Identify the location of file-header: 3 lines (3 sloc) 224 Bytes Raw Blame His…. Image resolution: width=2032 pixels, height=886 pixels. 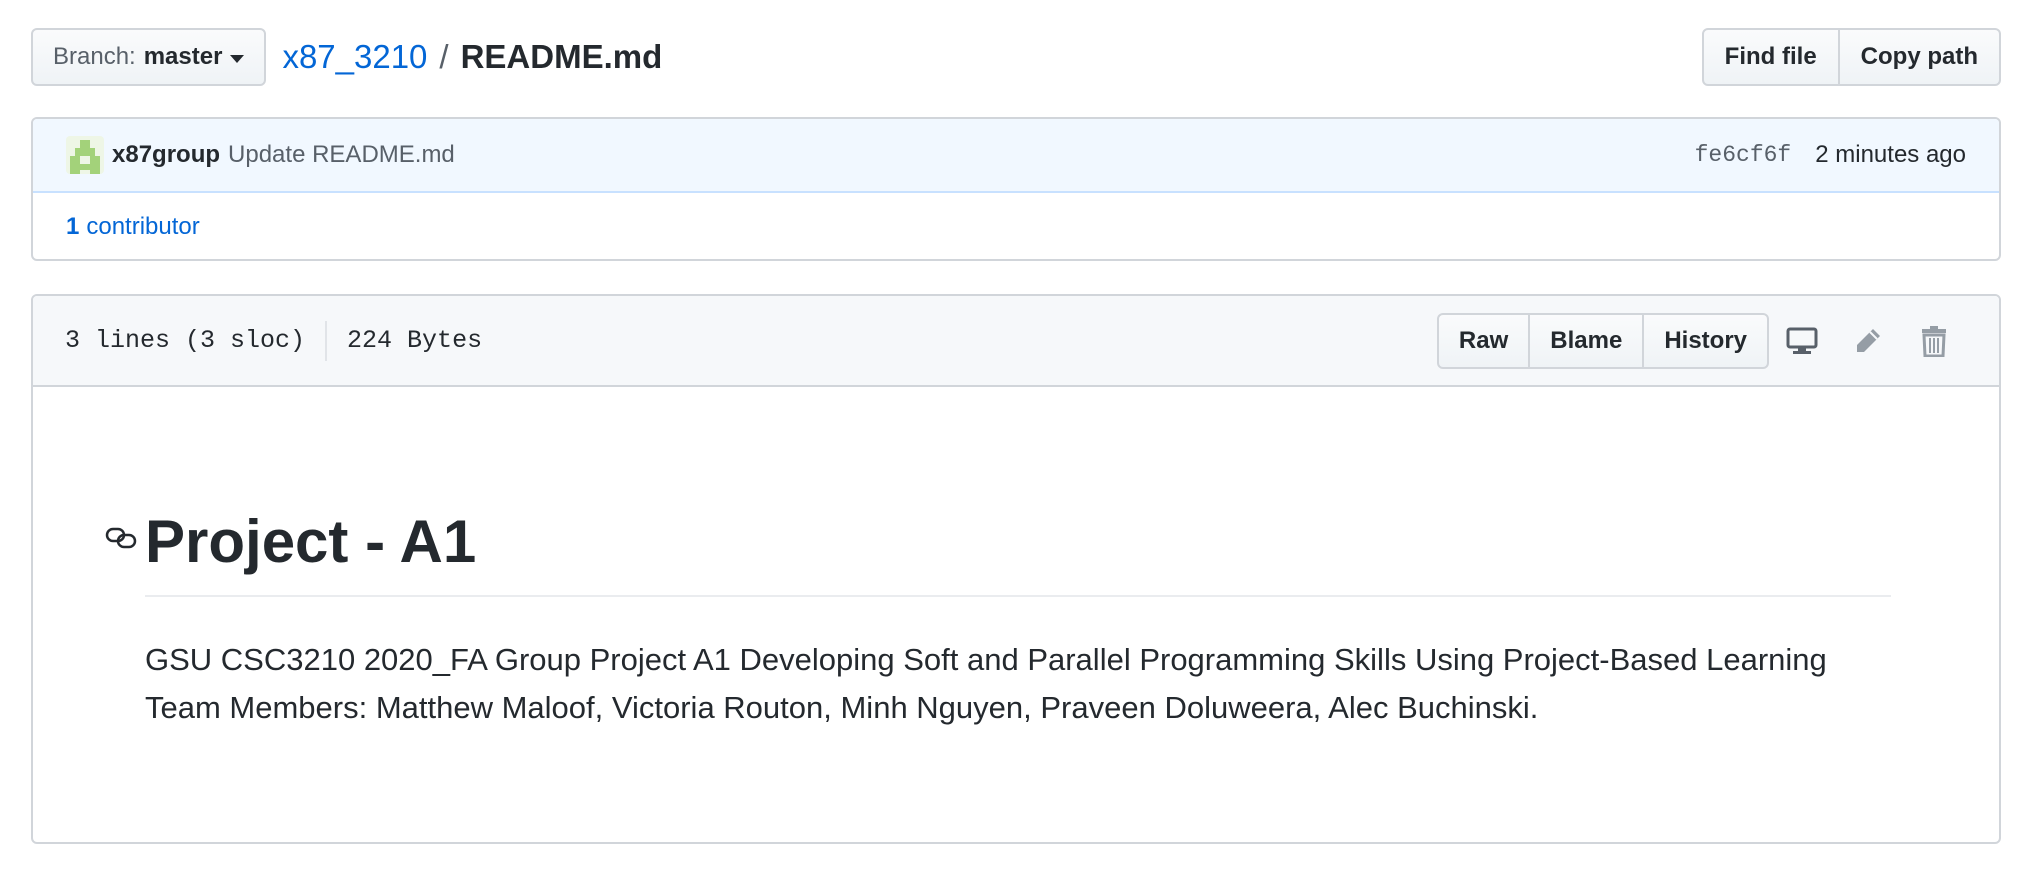
(1016, 341).